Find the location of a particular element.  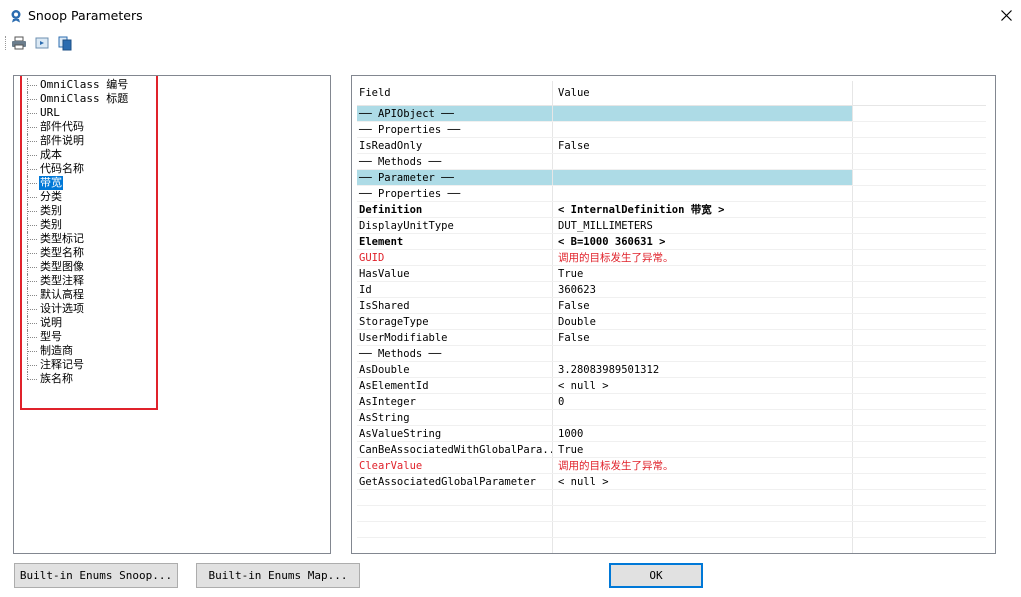

table-row: ── APIObject ── is located at coordinates (671, 114).